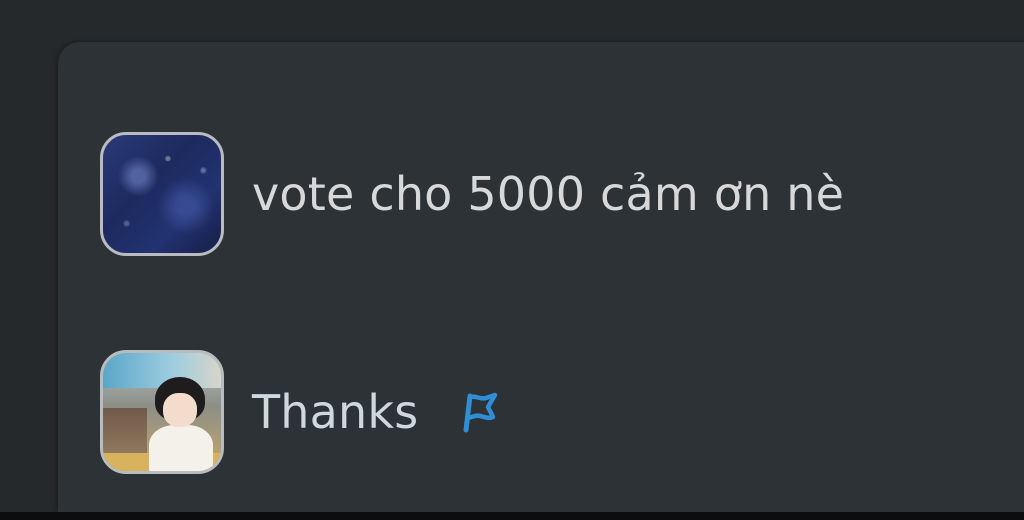  I want to click on anime-avatar-icon, so click(162, 412).